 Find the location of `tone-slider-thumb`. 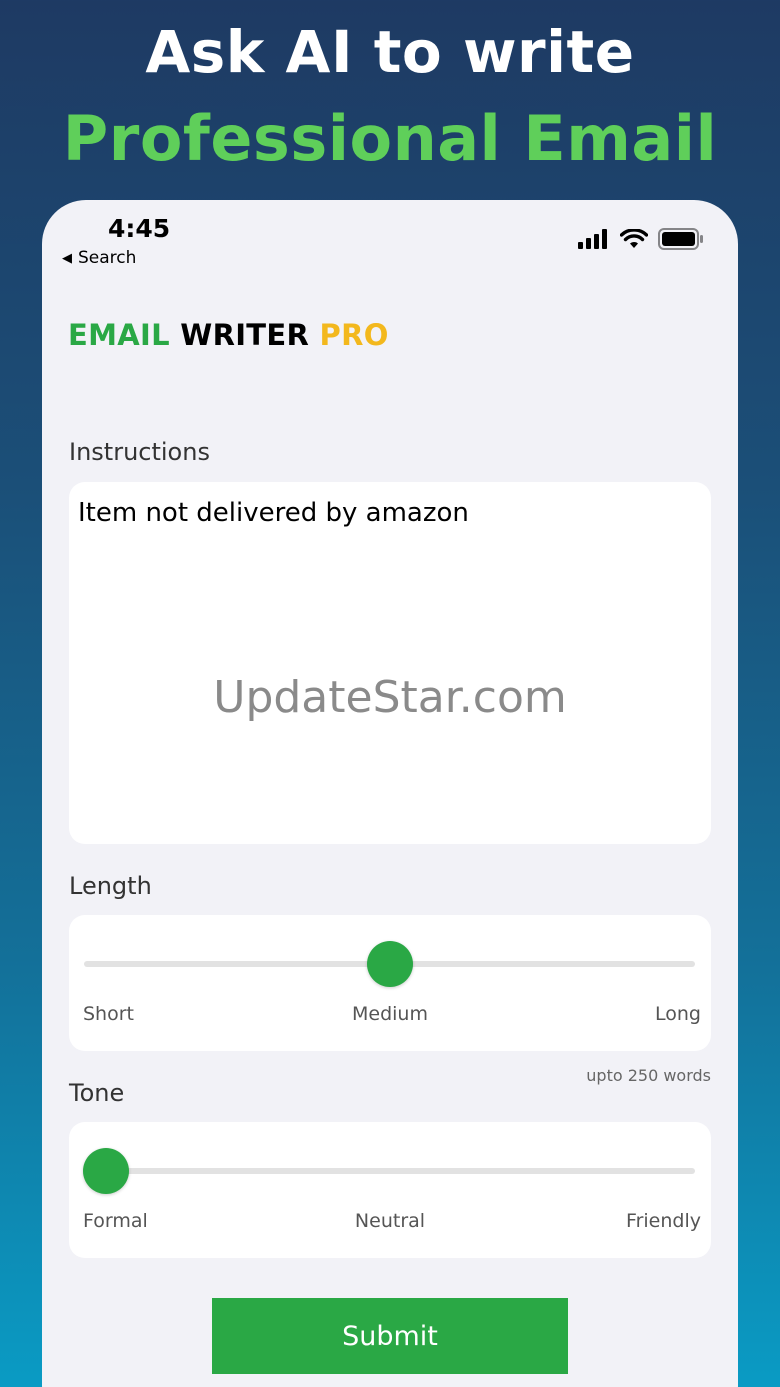

tone-slider-thumb is located at coordinates (106, 1171).